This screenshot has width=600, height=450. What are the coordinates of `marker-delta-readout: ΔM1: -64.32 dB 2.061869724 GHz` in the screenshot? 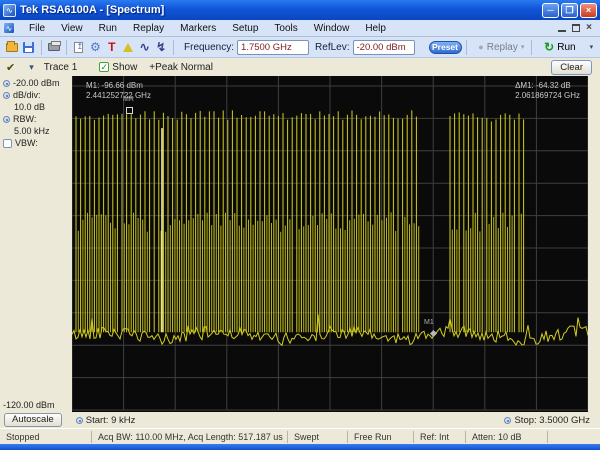 It's located at (547, 91).